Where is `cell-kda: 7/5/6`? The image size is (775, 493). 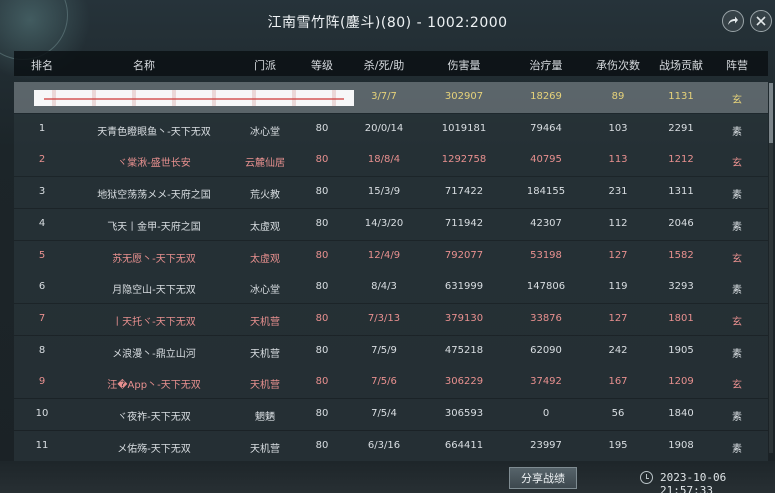
cell-kda: 7/5/6 is located at coordinates (384, 382).